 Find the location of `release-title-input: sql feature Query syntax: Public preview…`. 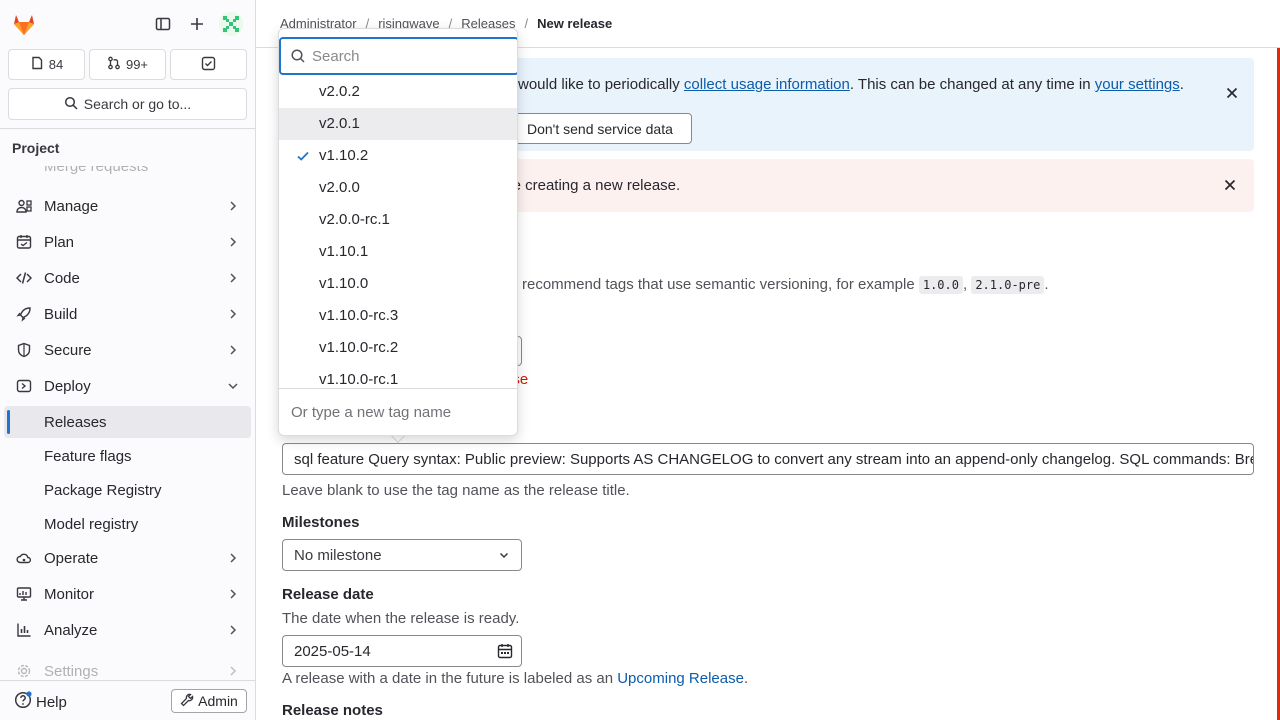

release-title-input: sql feature Query syntax: Public preview… is located at coordinates (768, 459).